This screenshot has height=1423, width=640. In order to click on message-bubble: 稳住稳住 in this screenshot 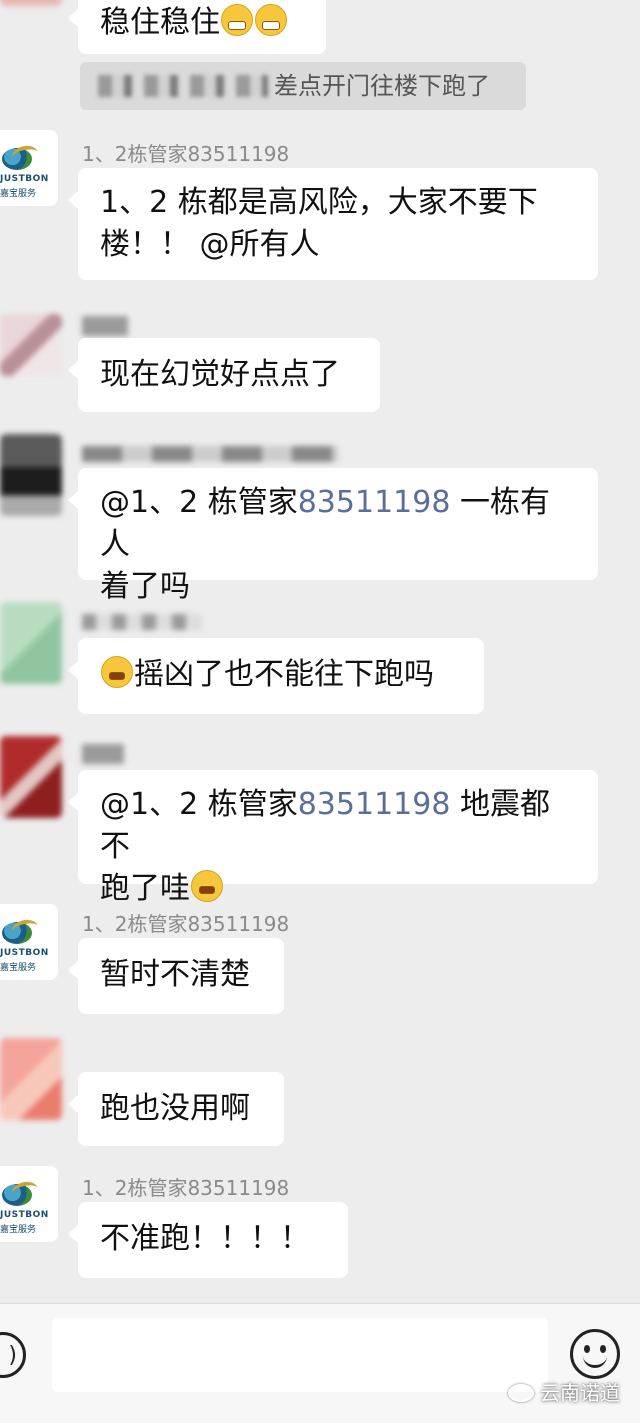, I will do `click(197, 27)`.